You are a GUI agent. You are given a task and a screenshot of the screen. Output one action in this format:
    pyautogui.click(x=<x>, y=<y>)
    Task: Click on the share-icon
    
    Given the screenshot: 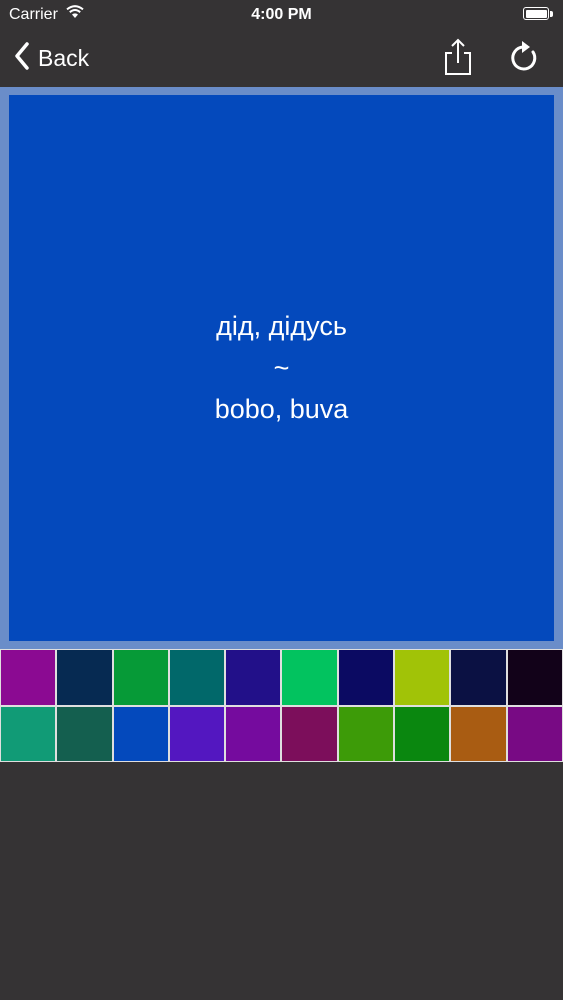 What is the action you would take?
    pyautogui.click(x=458, y=60)
    